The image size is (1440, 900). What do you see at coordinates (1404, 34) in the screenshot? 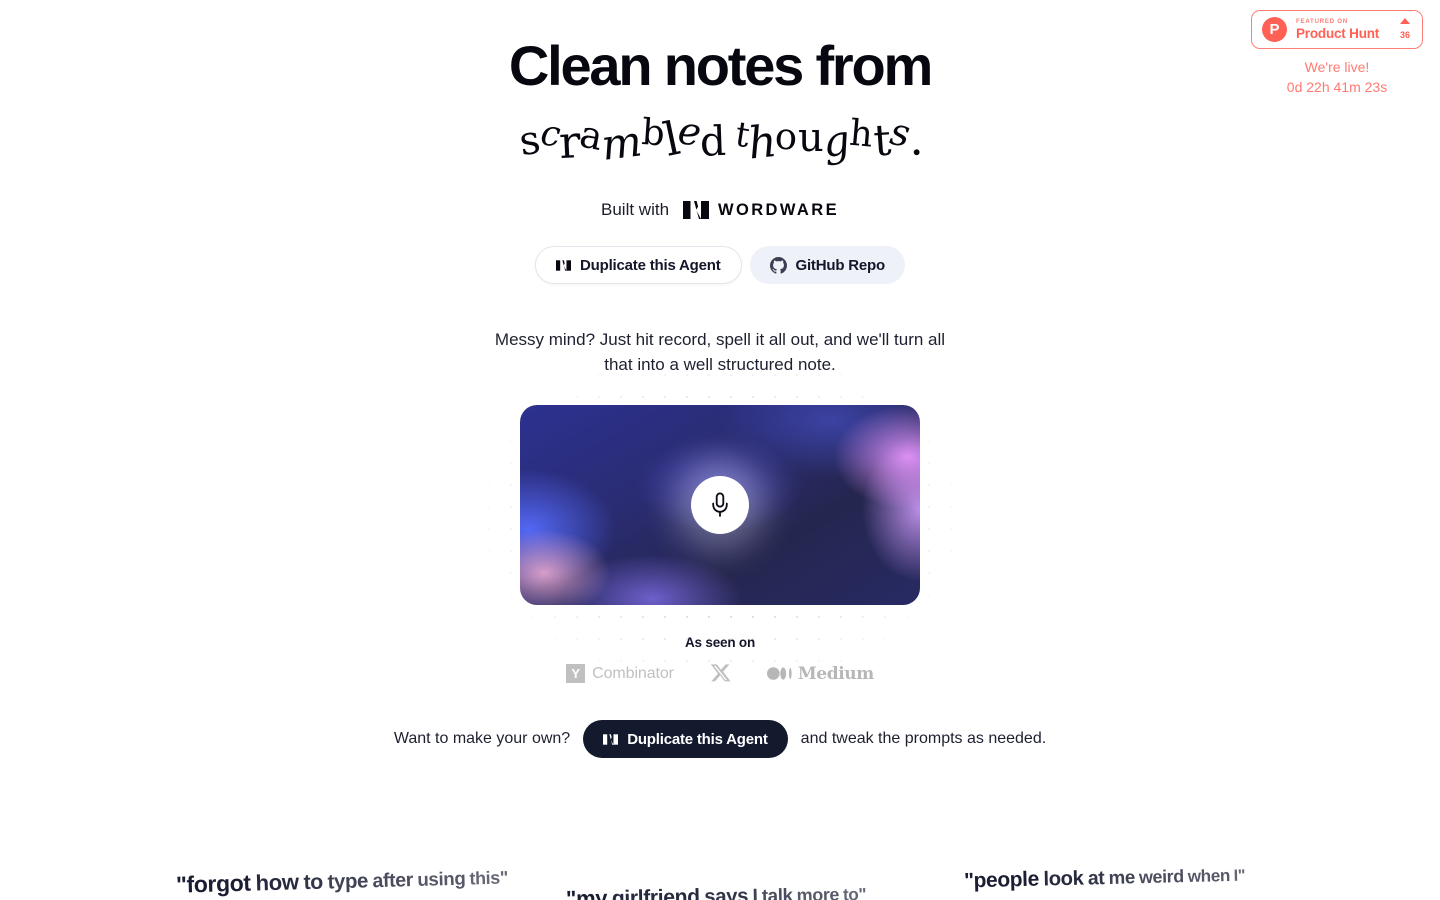
I see `product-hunt-vote-count: 36` at bounding box center [1404, 34].